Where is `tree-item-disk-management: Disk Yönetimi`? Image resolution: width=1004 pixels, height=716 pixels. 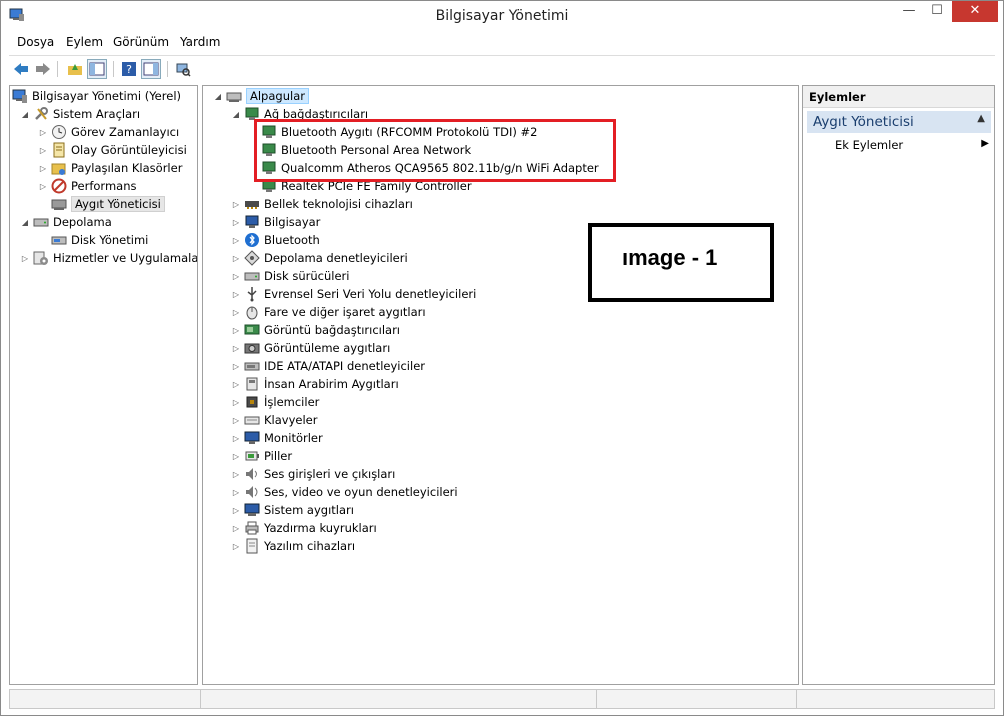
tree-item-disk-management: Disk Yönetimi is located at coordinates (99, 240).